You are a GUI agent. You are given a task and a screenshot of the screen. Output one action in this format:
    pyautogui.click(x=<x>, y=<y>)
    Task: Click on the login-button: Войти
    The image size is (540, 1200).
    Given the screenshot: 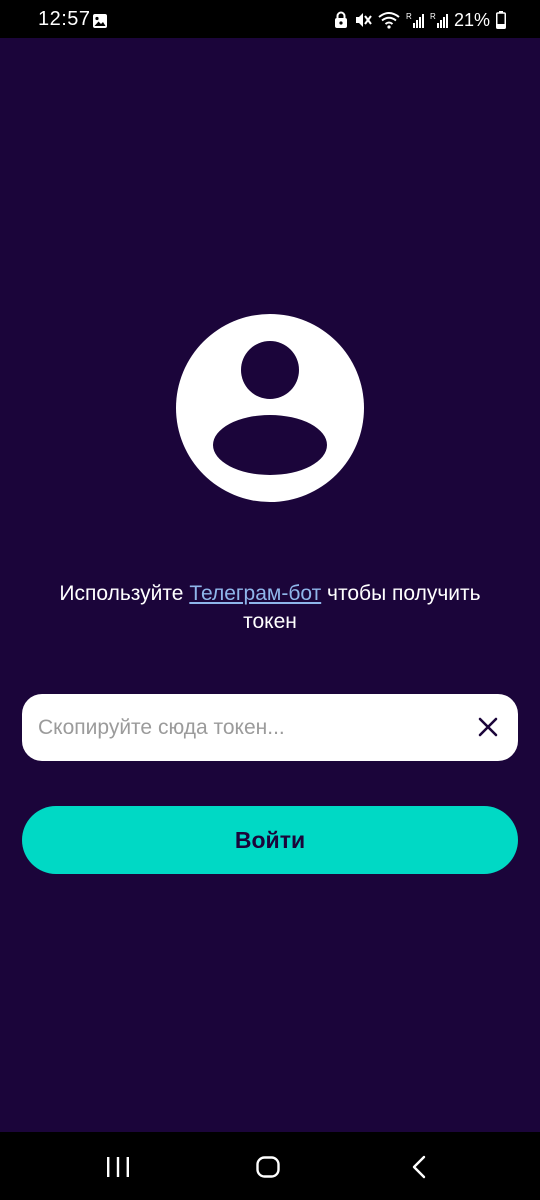 What is the action you would take?
    pyautogui.click(x=270, y=840)
    